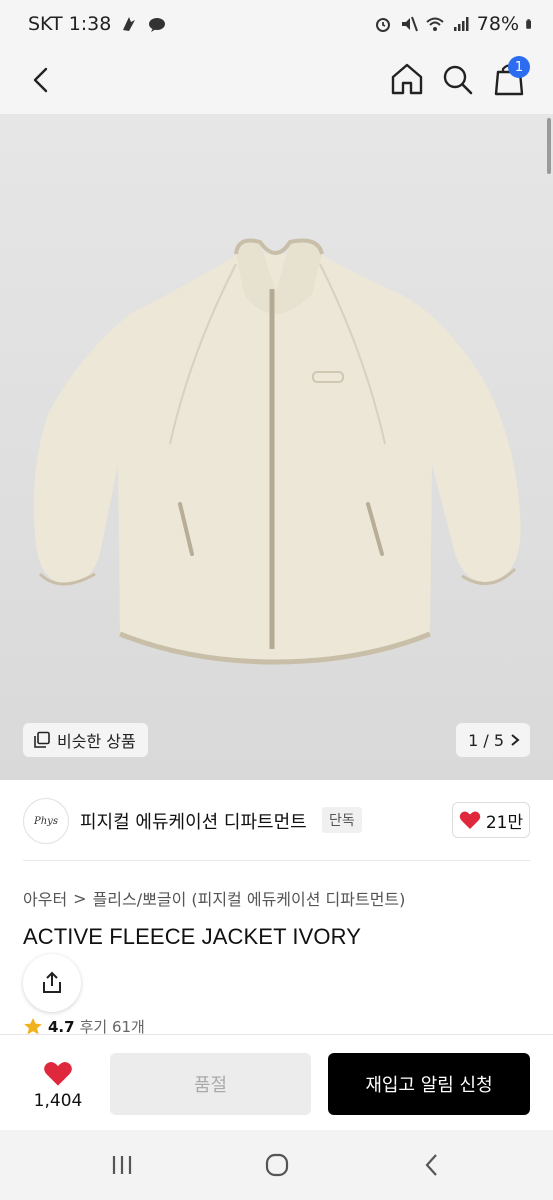  I want to click on battery-percent: 78%, so click(497, 24).